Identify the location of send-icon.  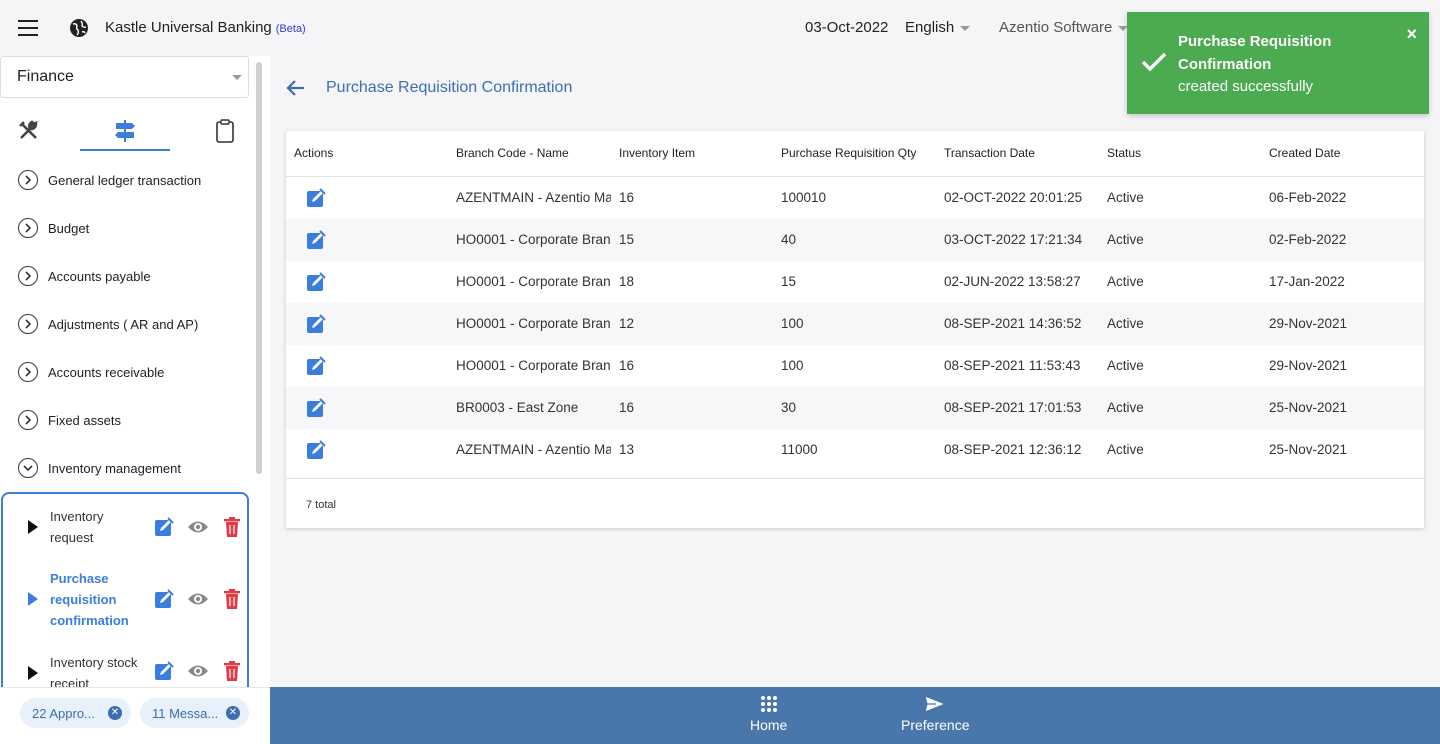
(935, 704).